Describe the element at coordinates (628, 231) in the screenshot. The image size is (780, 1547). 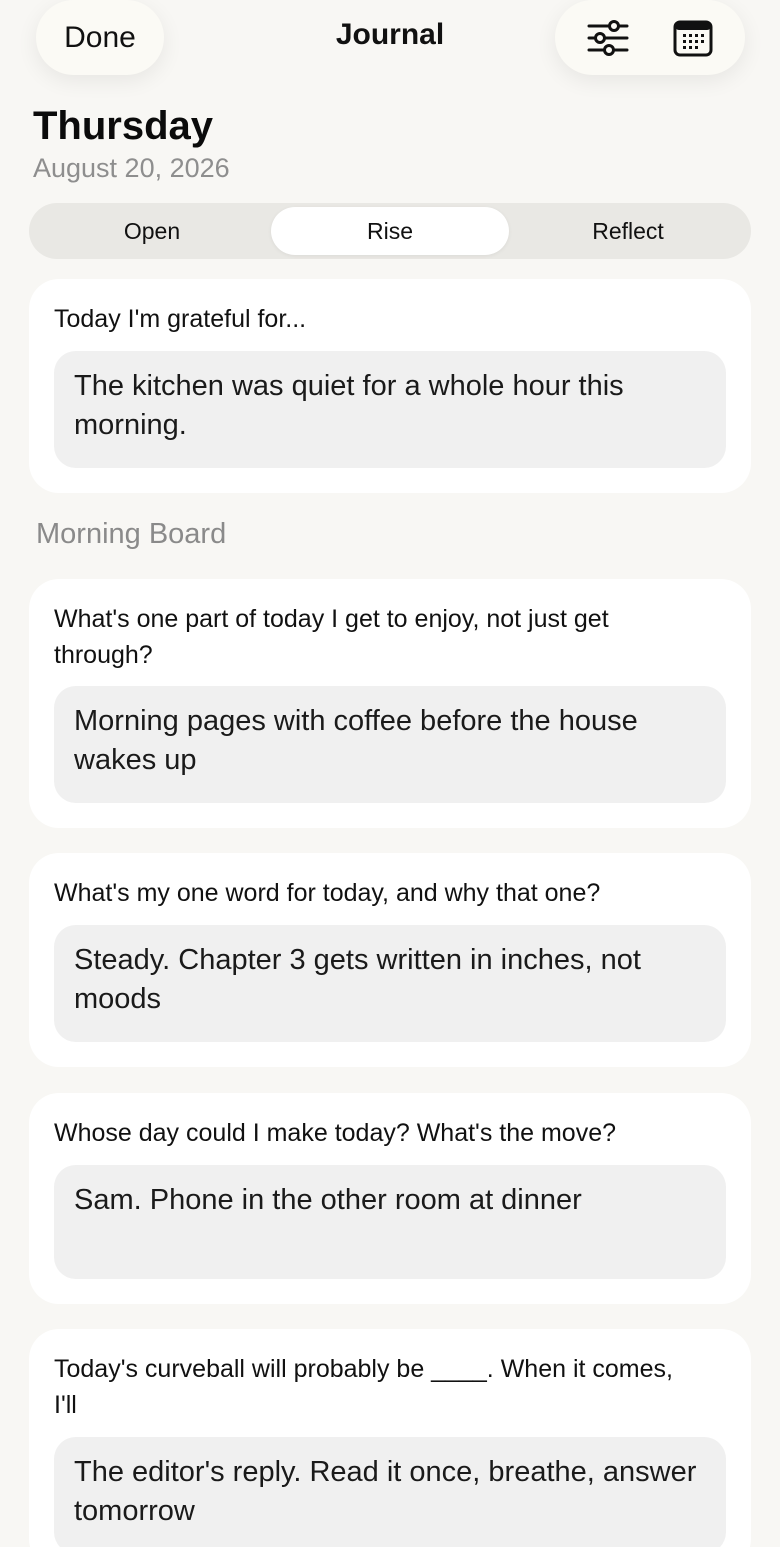
I see `tab-reflect: Reflect` at that location.